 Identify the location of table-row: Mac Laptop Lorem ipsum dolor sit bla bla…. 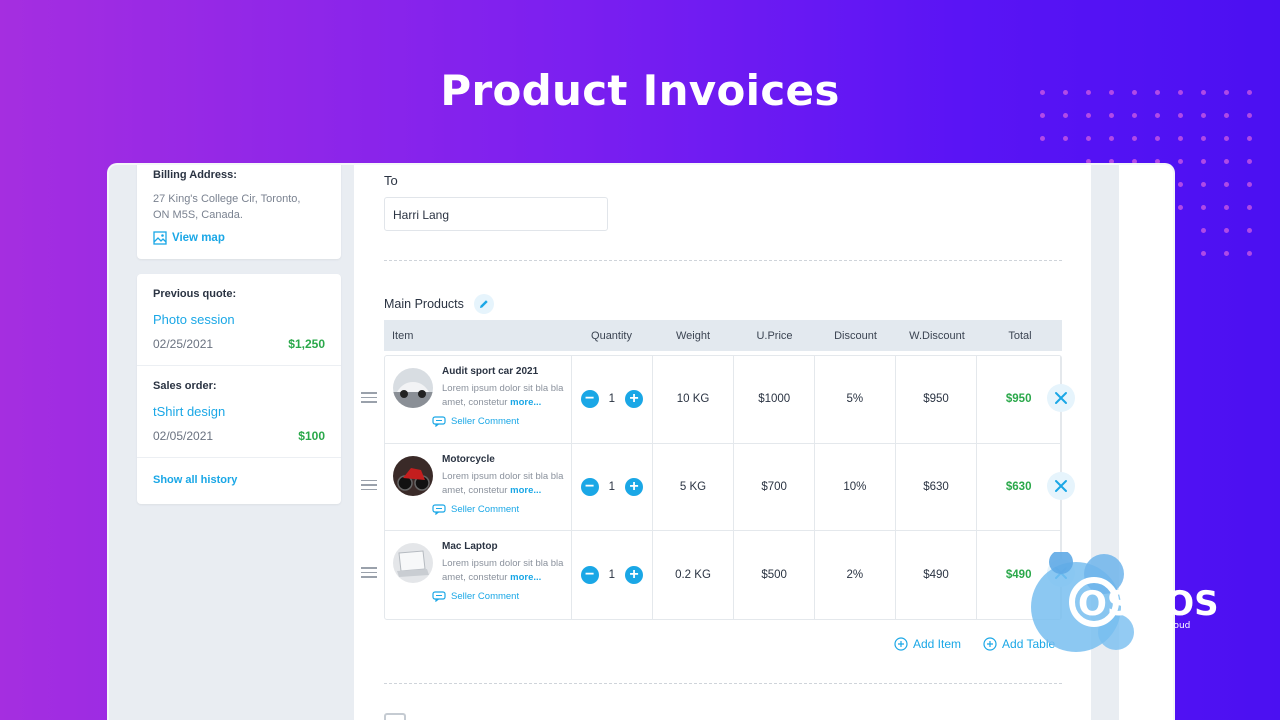
(718, 575).